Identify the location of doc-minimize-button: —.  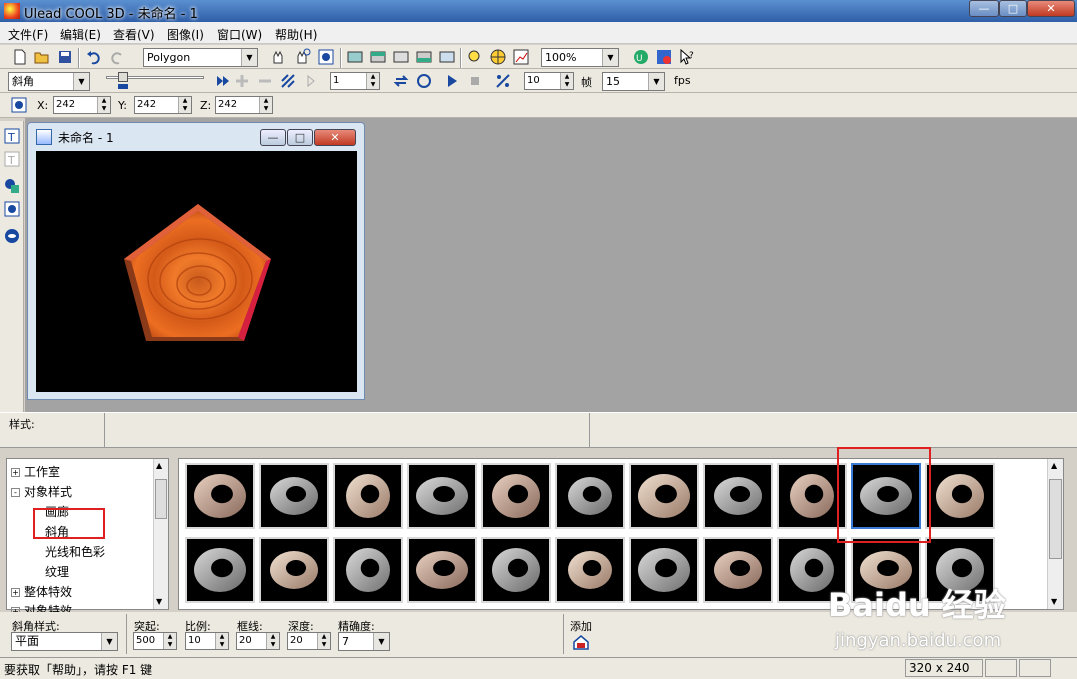
(273, 137).